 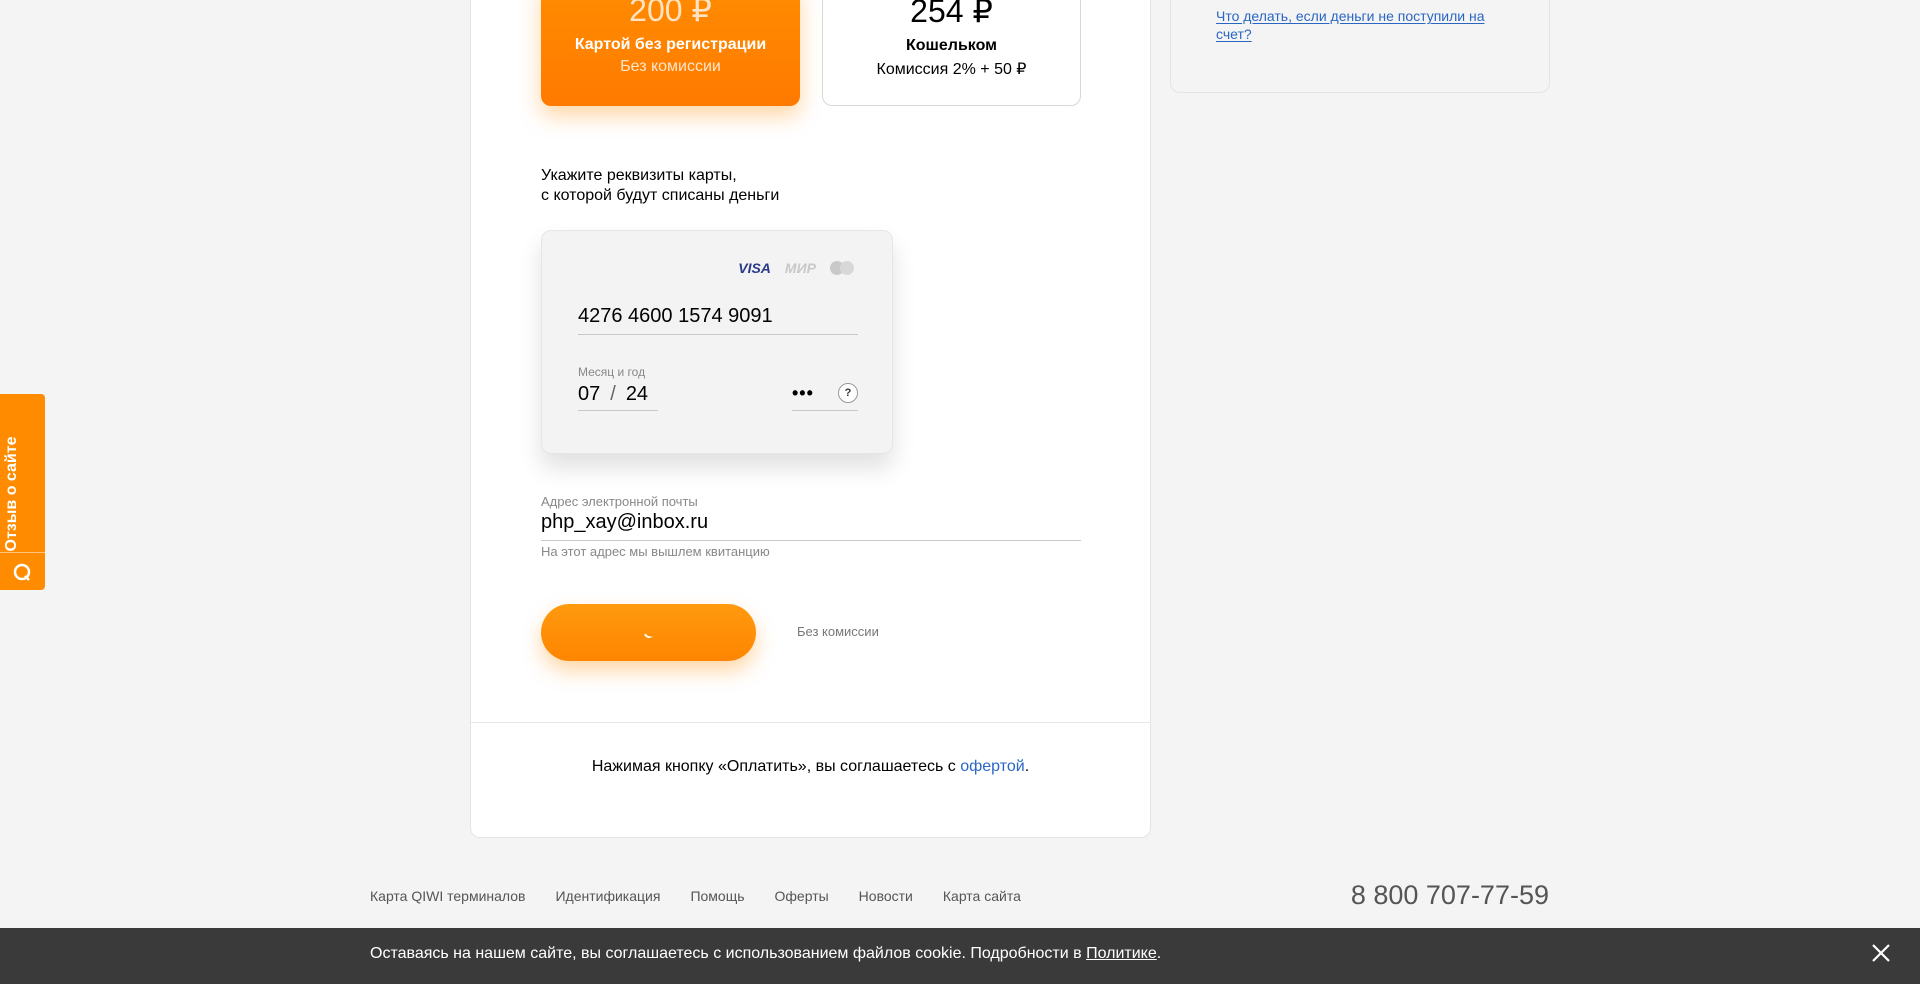 What do you see at coordinates (589, 394) in the screenshot?
I see `expiry-month: 07` at bounding box center [589, 394].